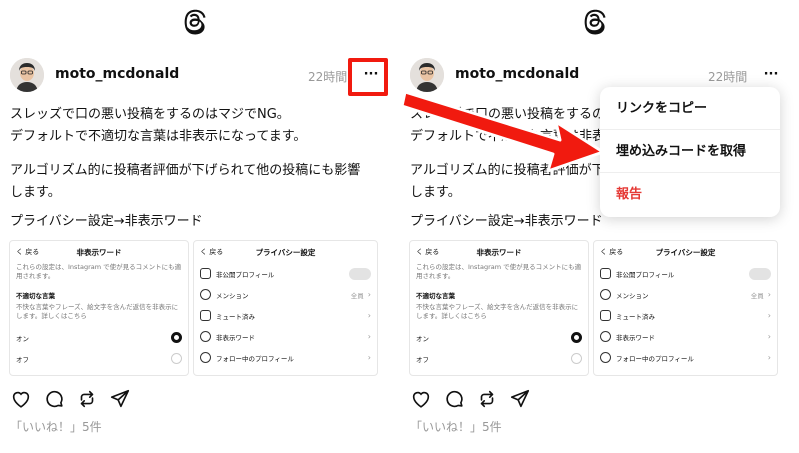 This screenshot has width=799, height=453. I want to click on at-sign-icon, so click(605, 294).